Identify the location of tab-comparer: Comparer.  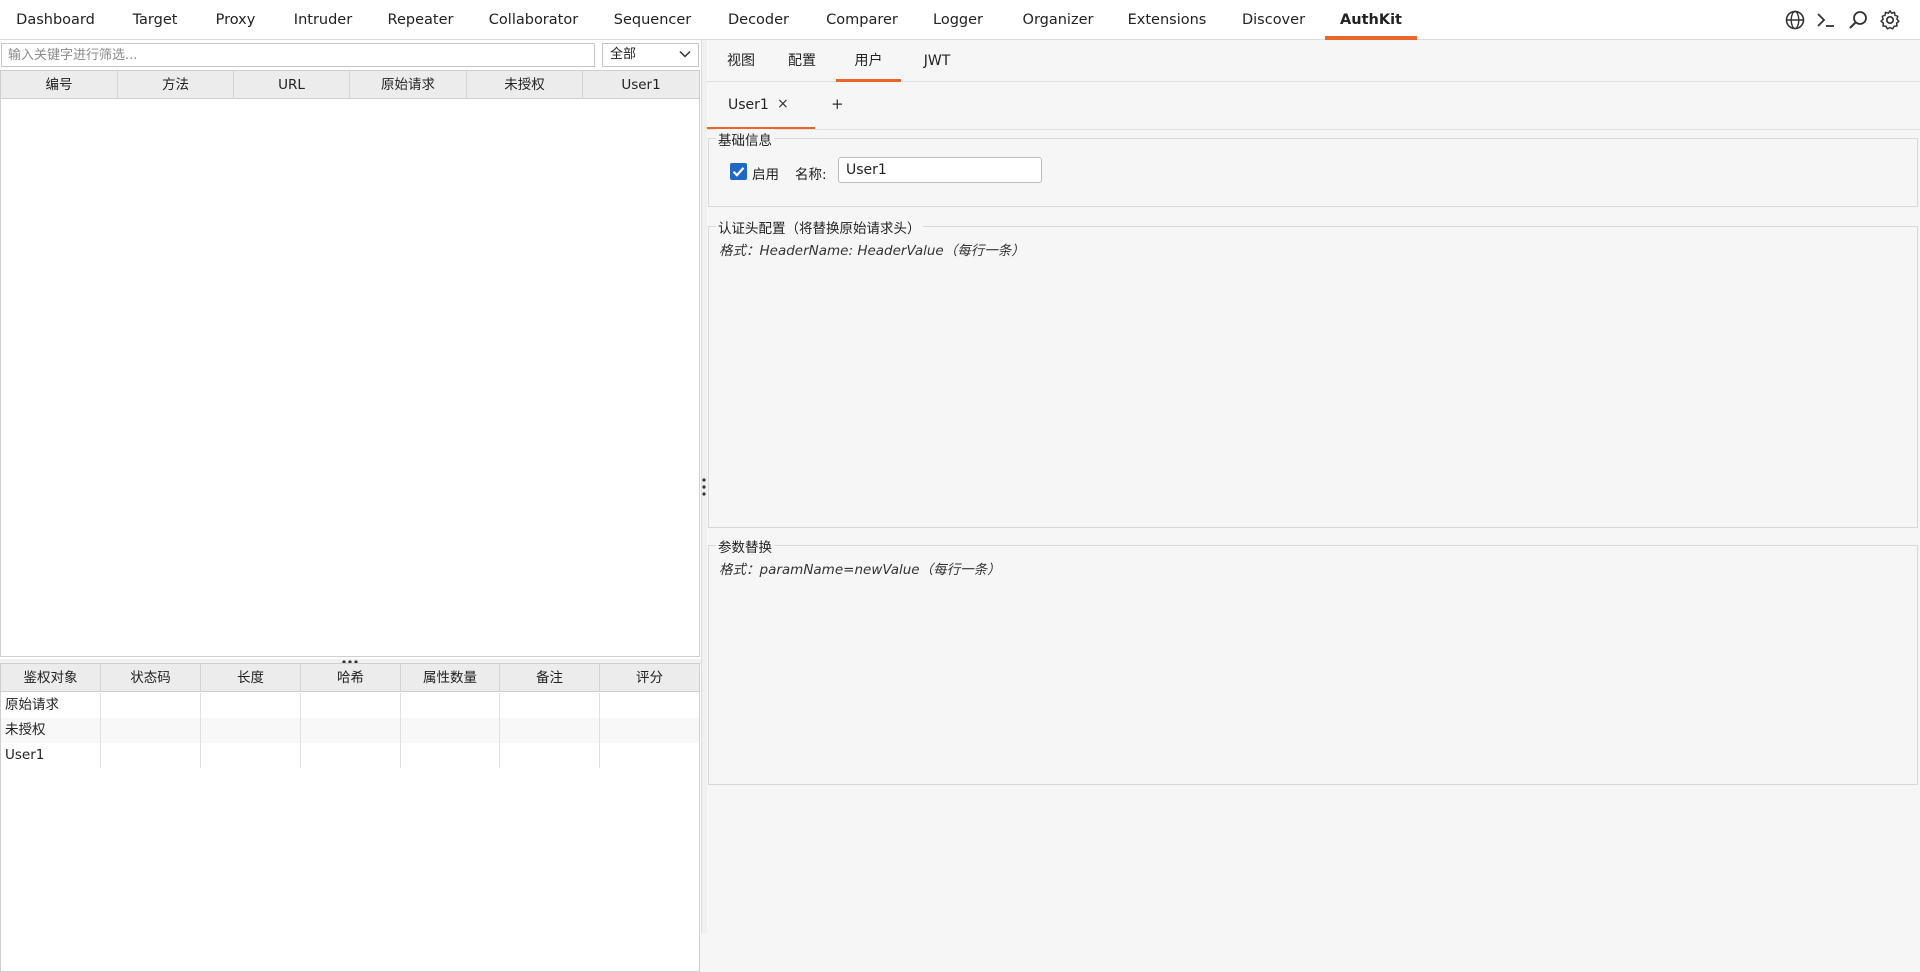
(862, 20).